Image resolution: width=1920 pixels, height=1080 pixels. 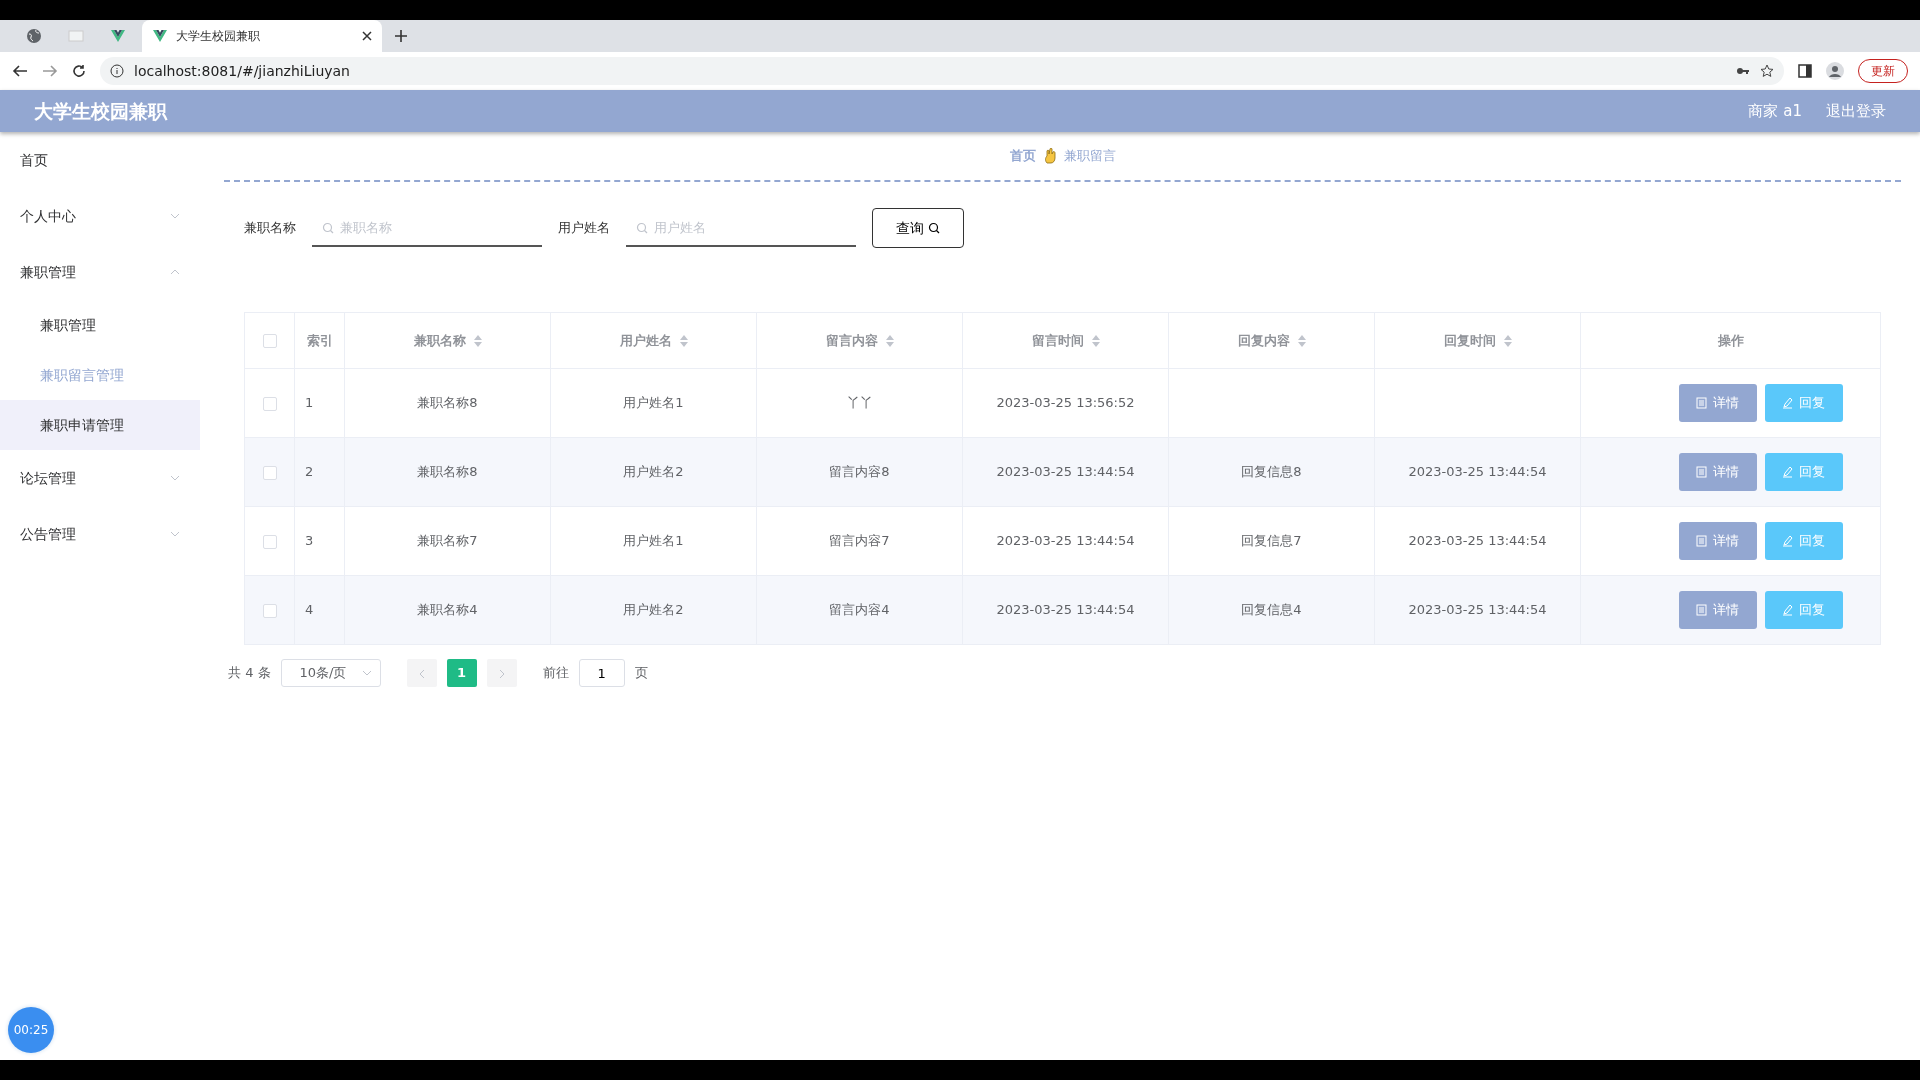 I want to click on page-icon, so click(x=76, y=36).